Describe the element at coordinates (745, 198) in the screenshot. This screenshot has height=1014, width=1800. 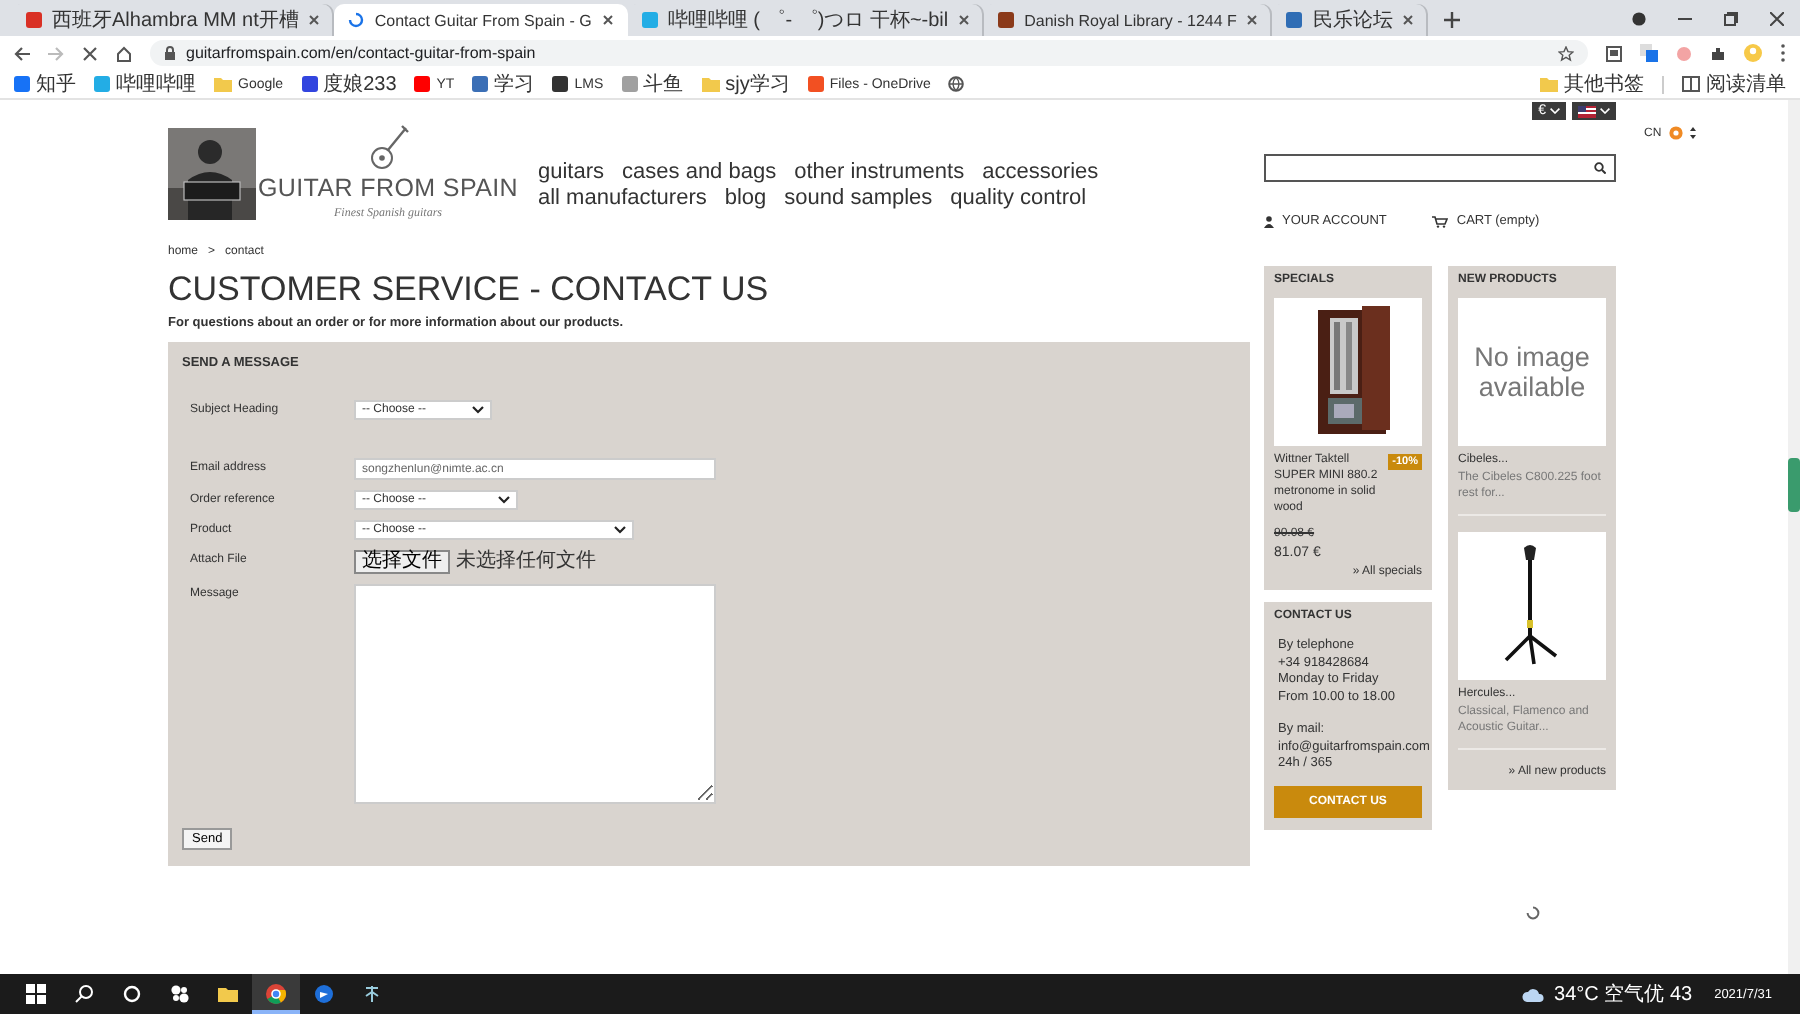
I see `nav-link: blog` at that location.